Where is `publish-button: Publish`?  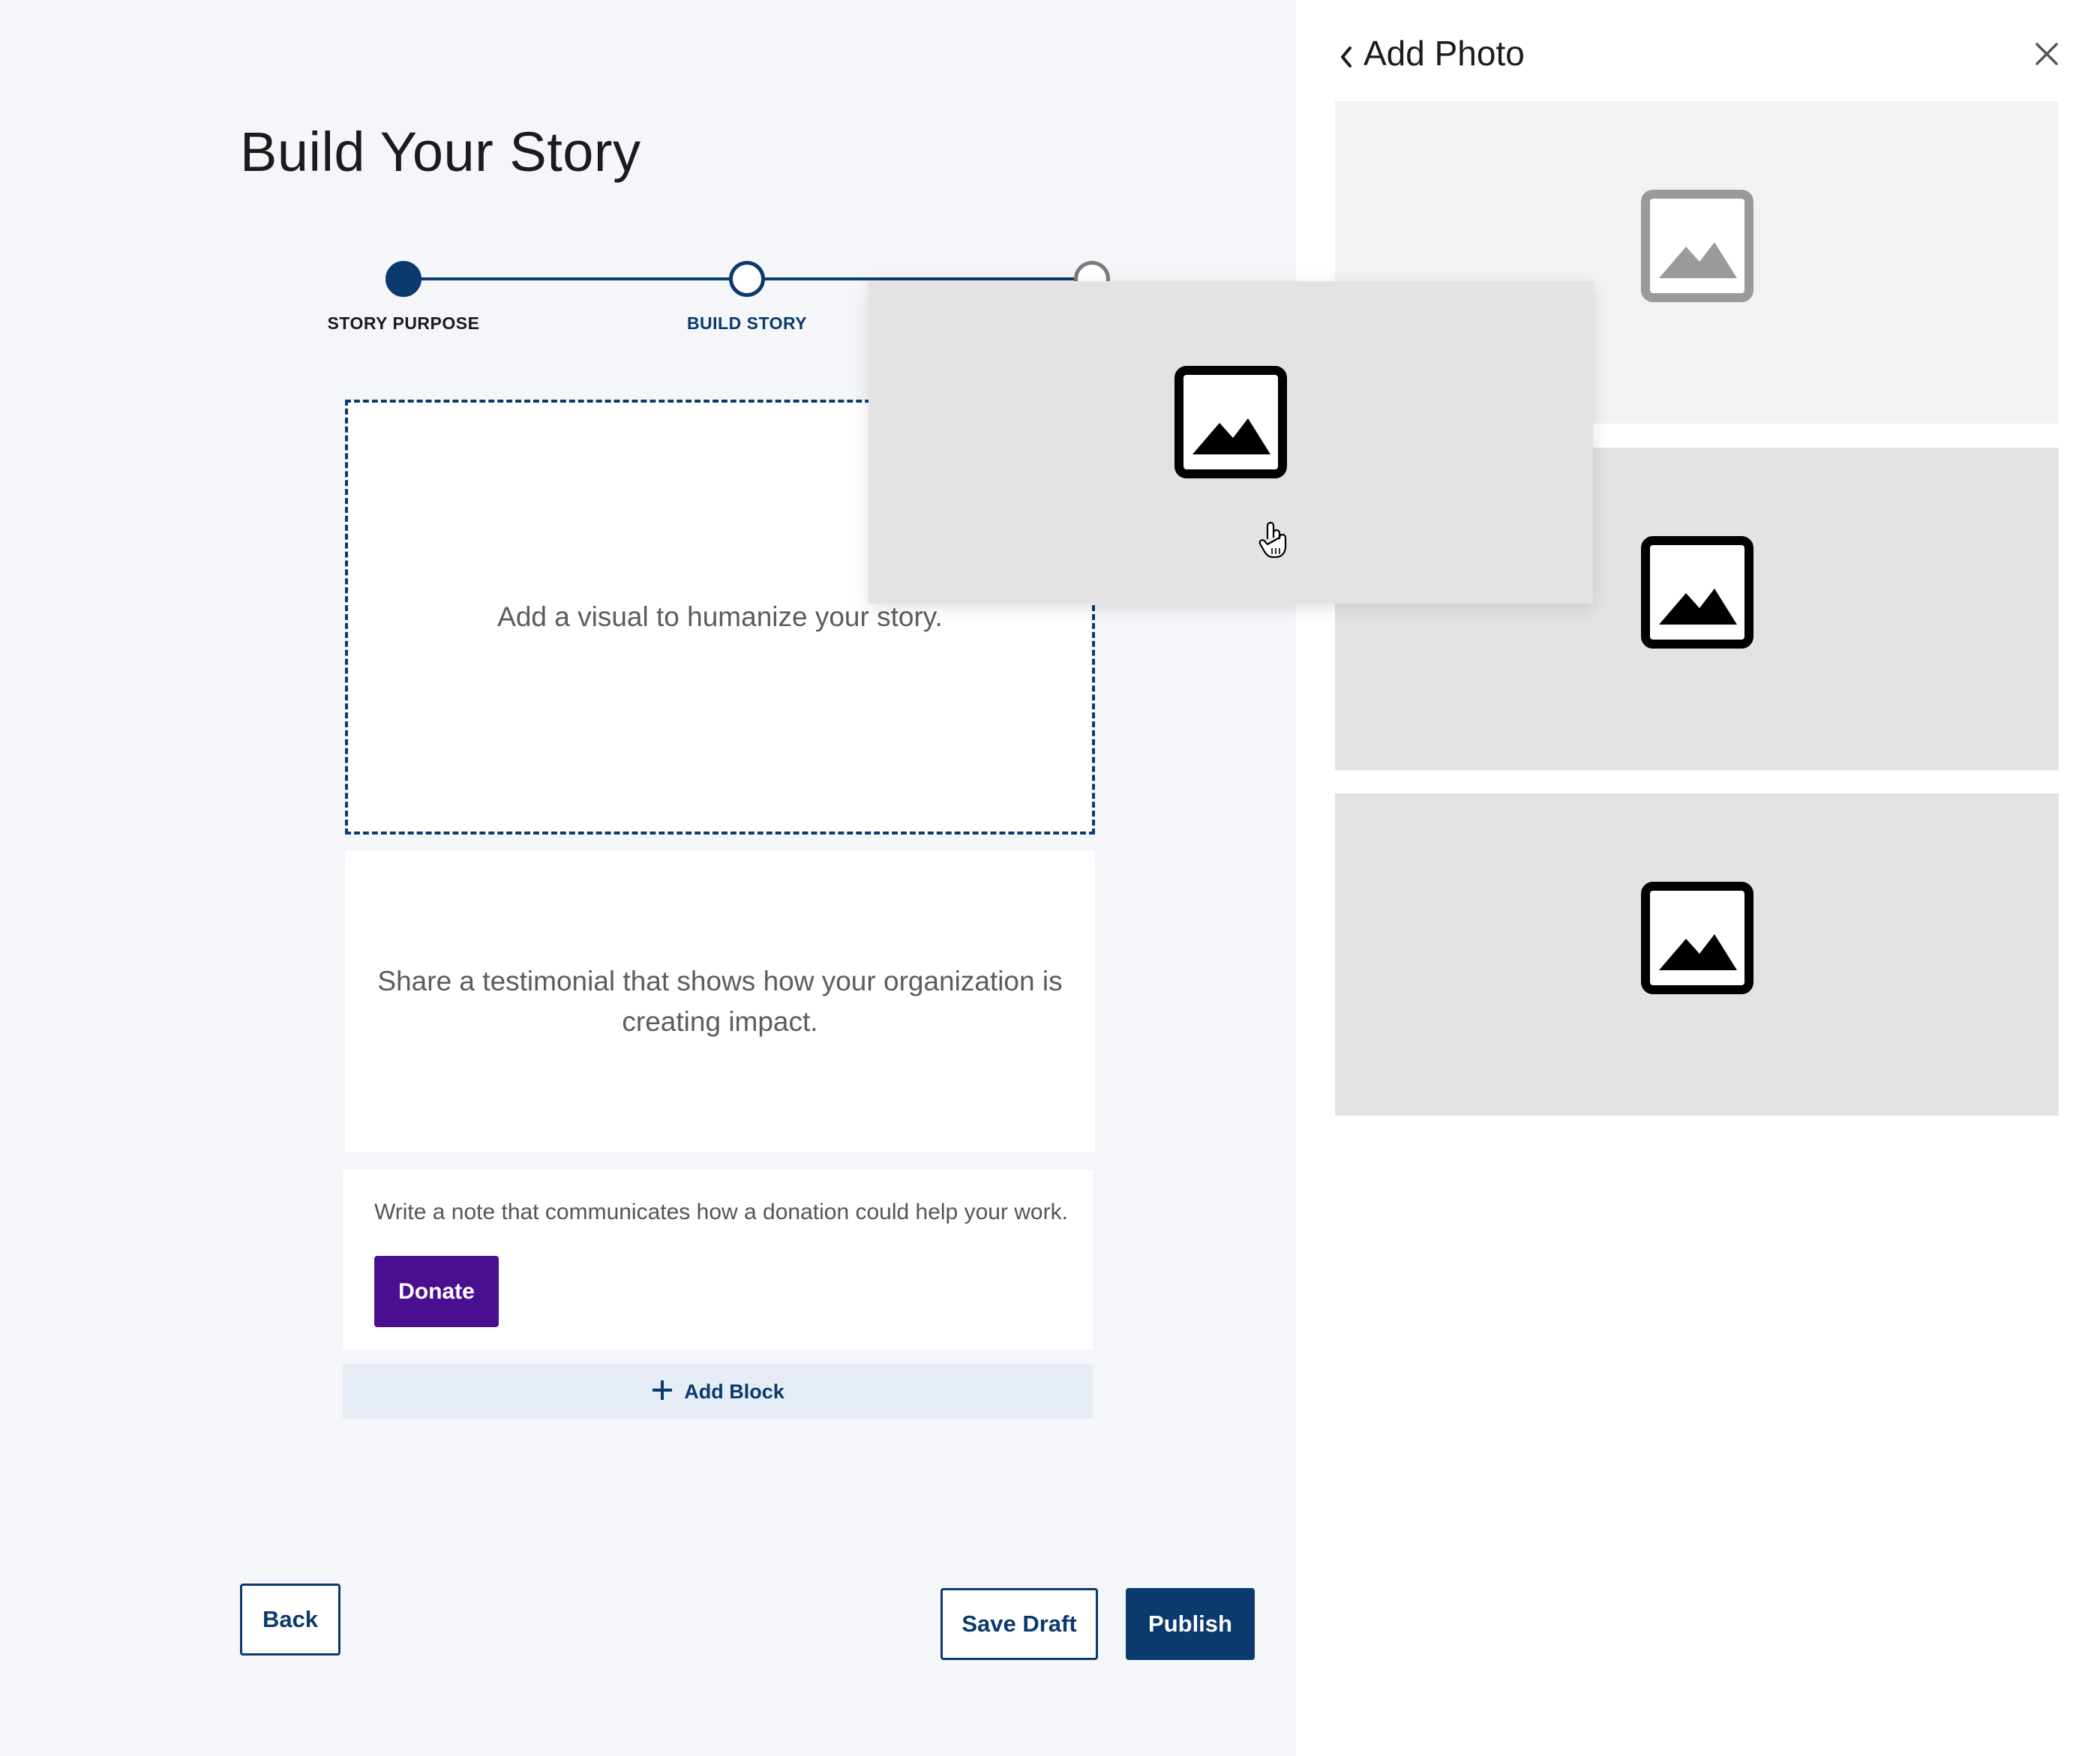 publish-button: Publish is located at coordinates (1190, 1624).